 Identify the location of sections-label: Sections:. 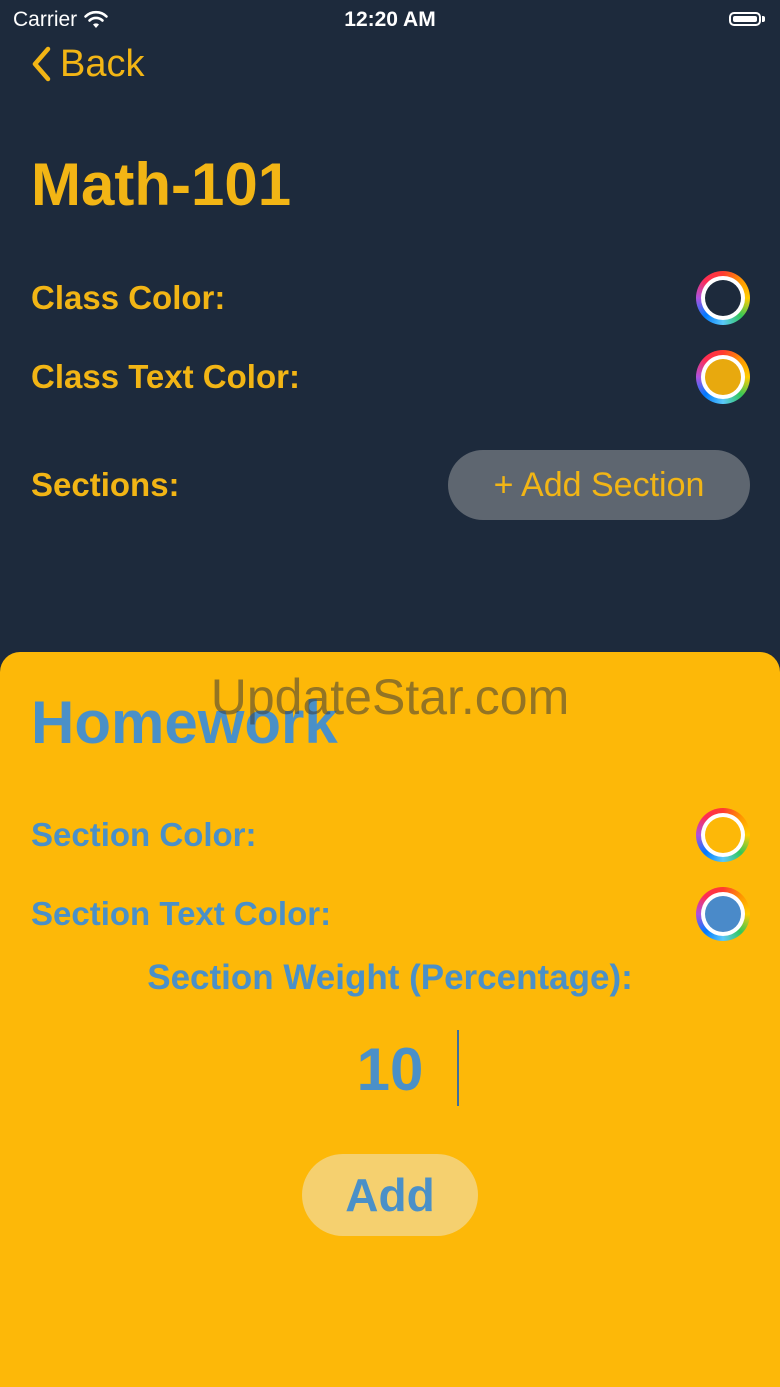
(105, 484).